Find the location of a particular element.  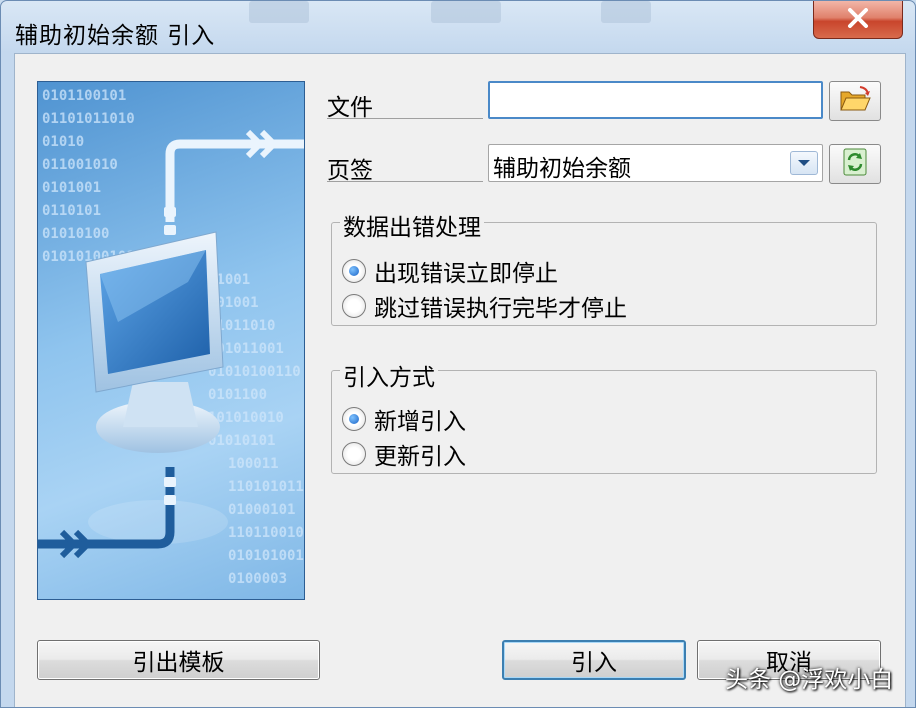

refresh-button is located at coordinates (855, 164).